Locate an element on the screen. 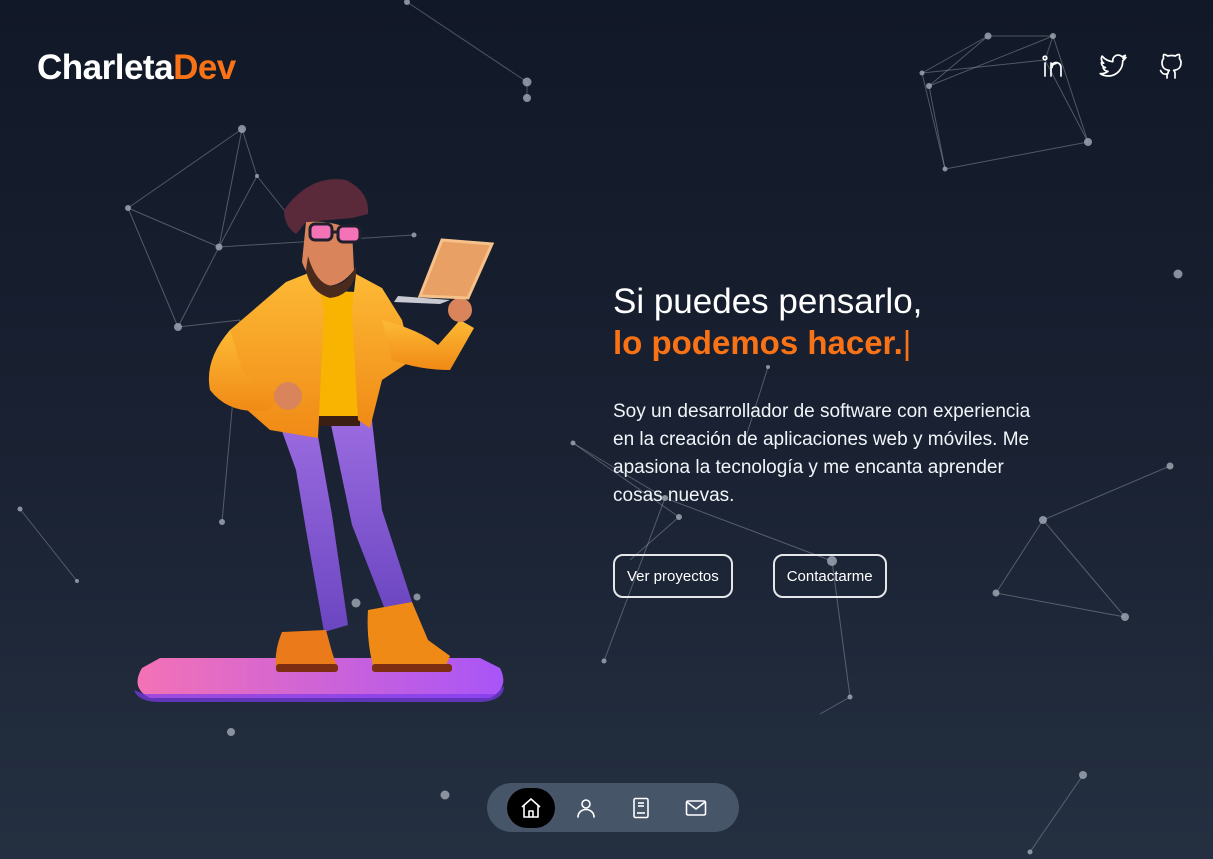  twitter-icon is located at coordinates (1113, 66).